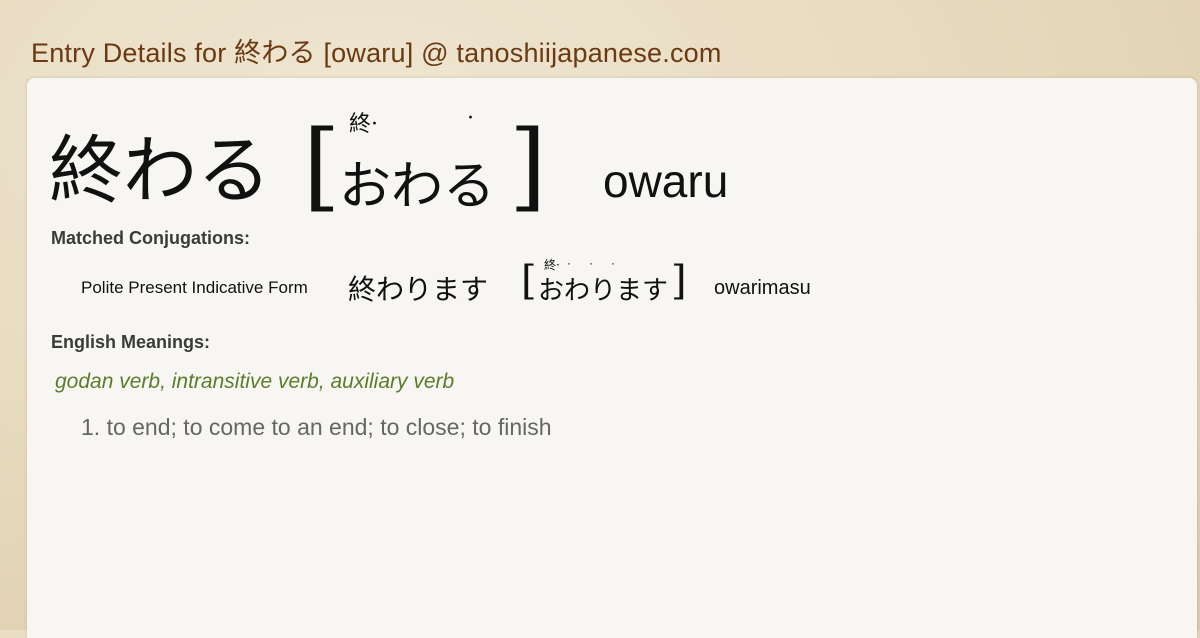 The image size is (1200, 638). I want to click on conjugation-furigana-dots: ···, so click(600, 263).